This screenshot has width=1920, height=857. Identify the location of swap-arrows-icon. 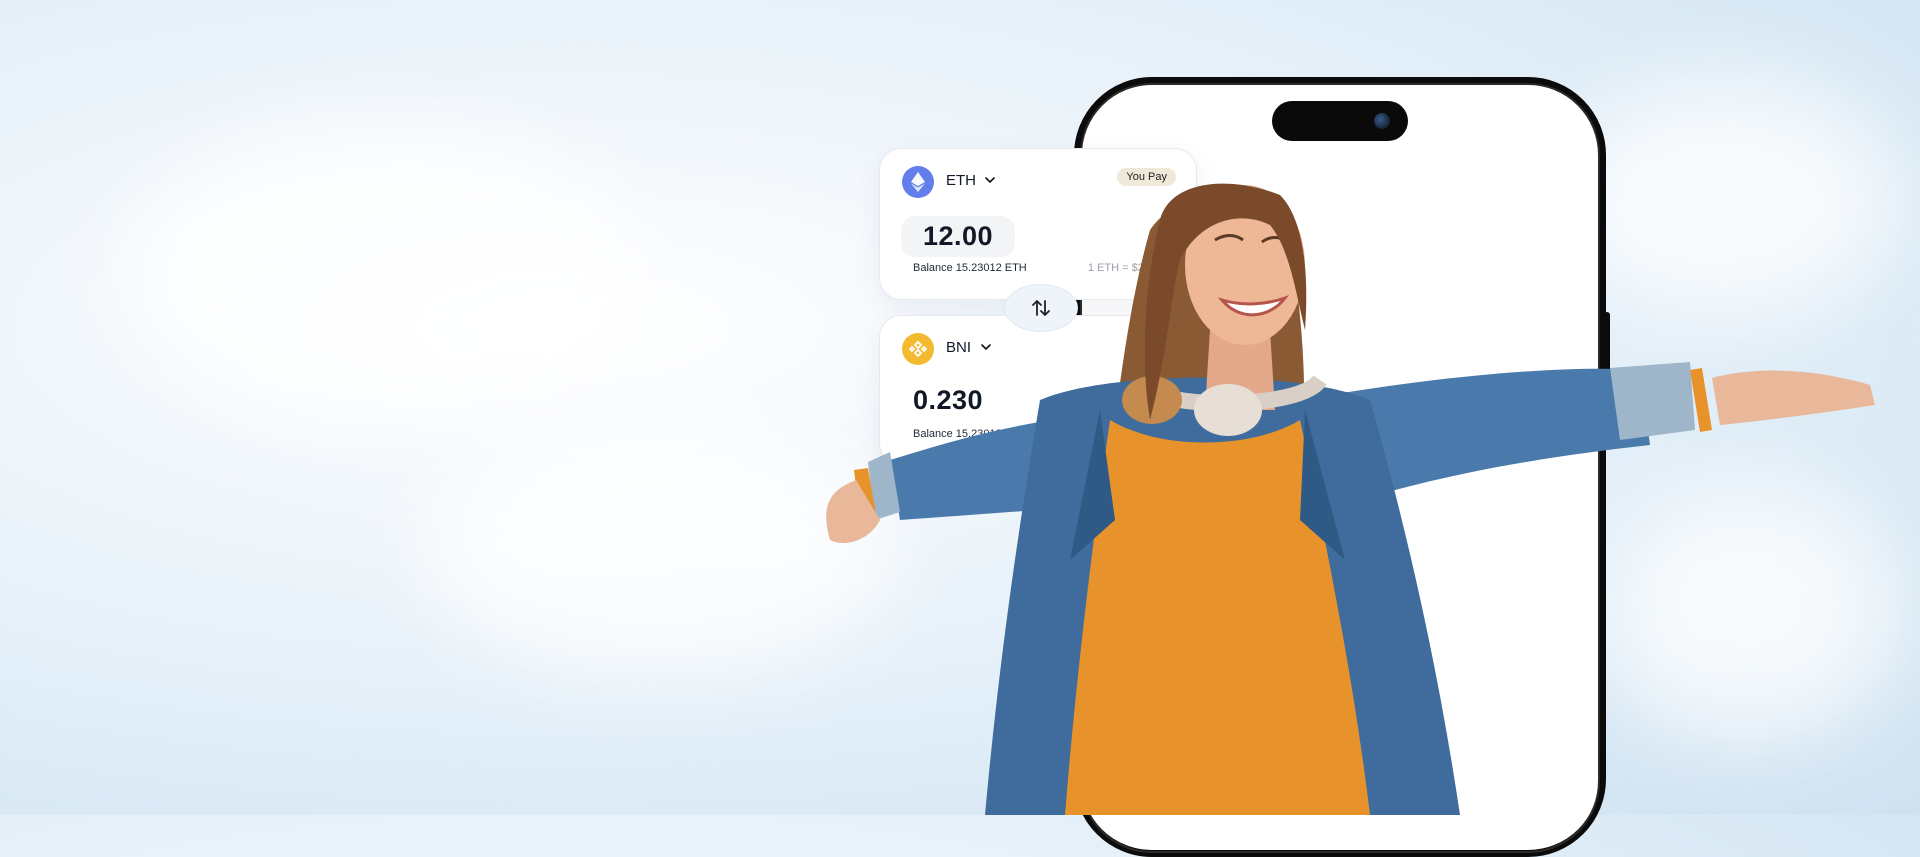
(1041, 308).